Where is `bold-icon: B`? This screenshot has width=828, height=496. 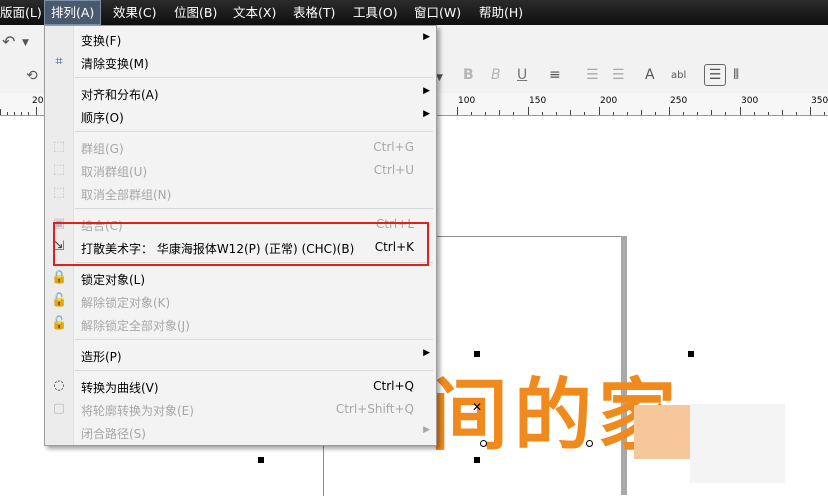 bold-icon: B is located at coordinates (468, 75).